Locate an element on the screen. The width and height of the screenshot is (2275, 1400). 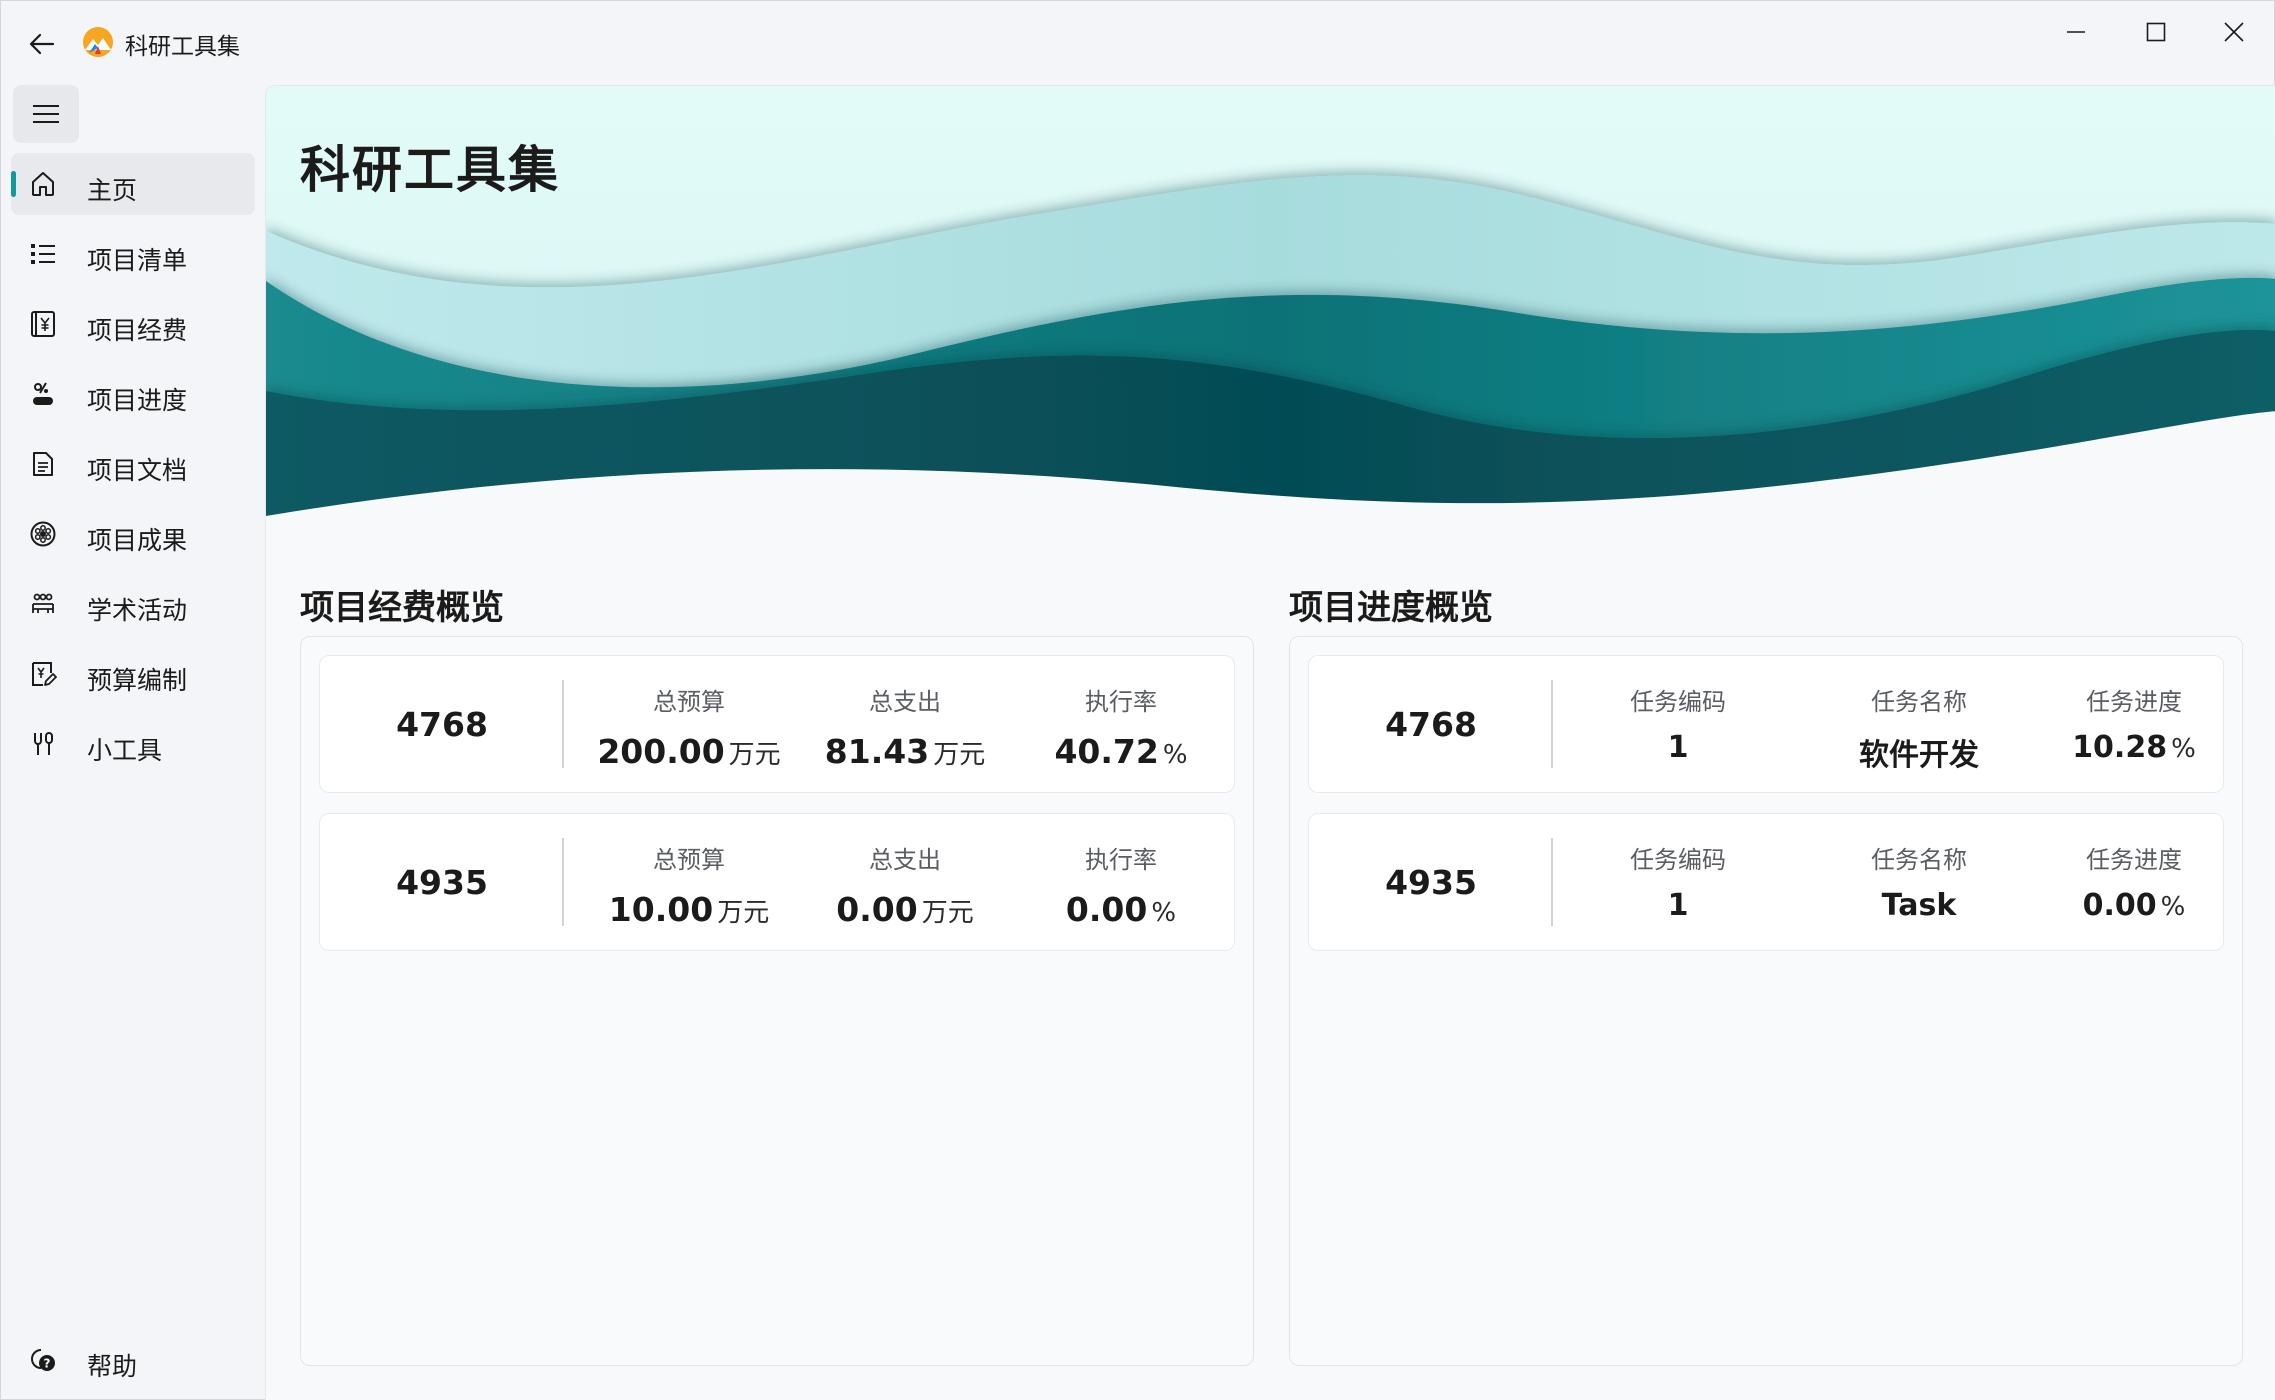
back-button is located at coordinates (42, 44).